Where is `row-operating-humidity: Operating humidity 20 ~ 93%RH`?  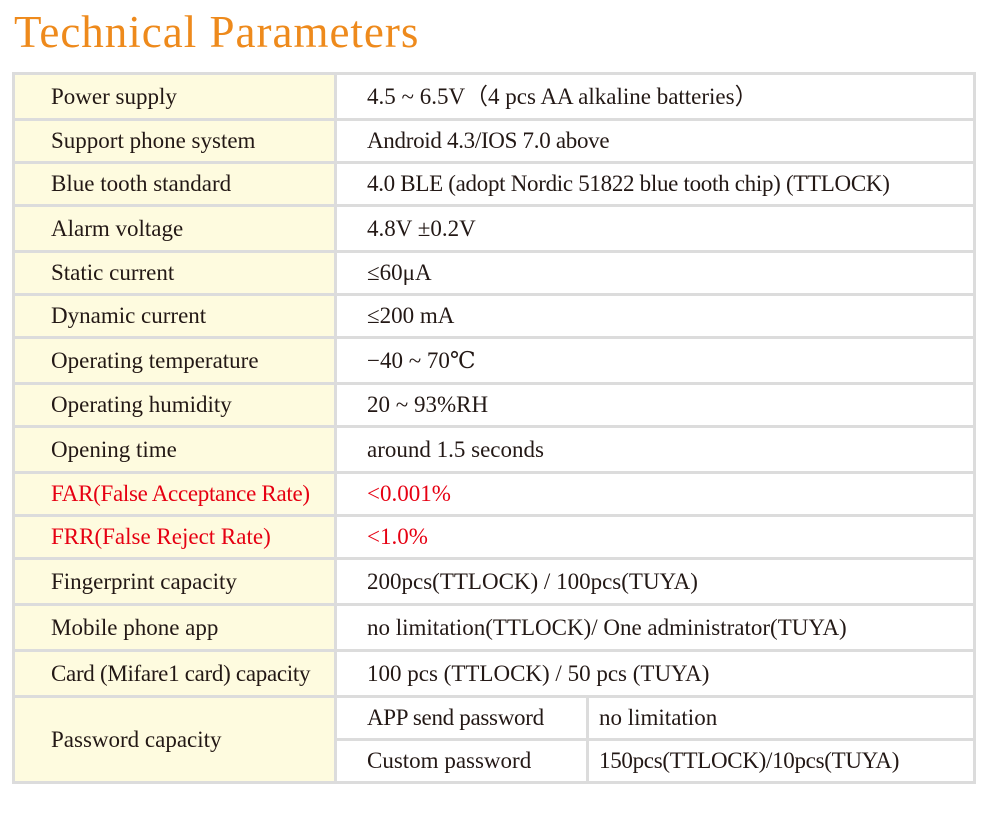
row-operating-humidity: Operating humidity 20 ~ 93%RH is located at coordinates (494, 405).